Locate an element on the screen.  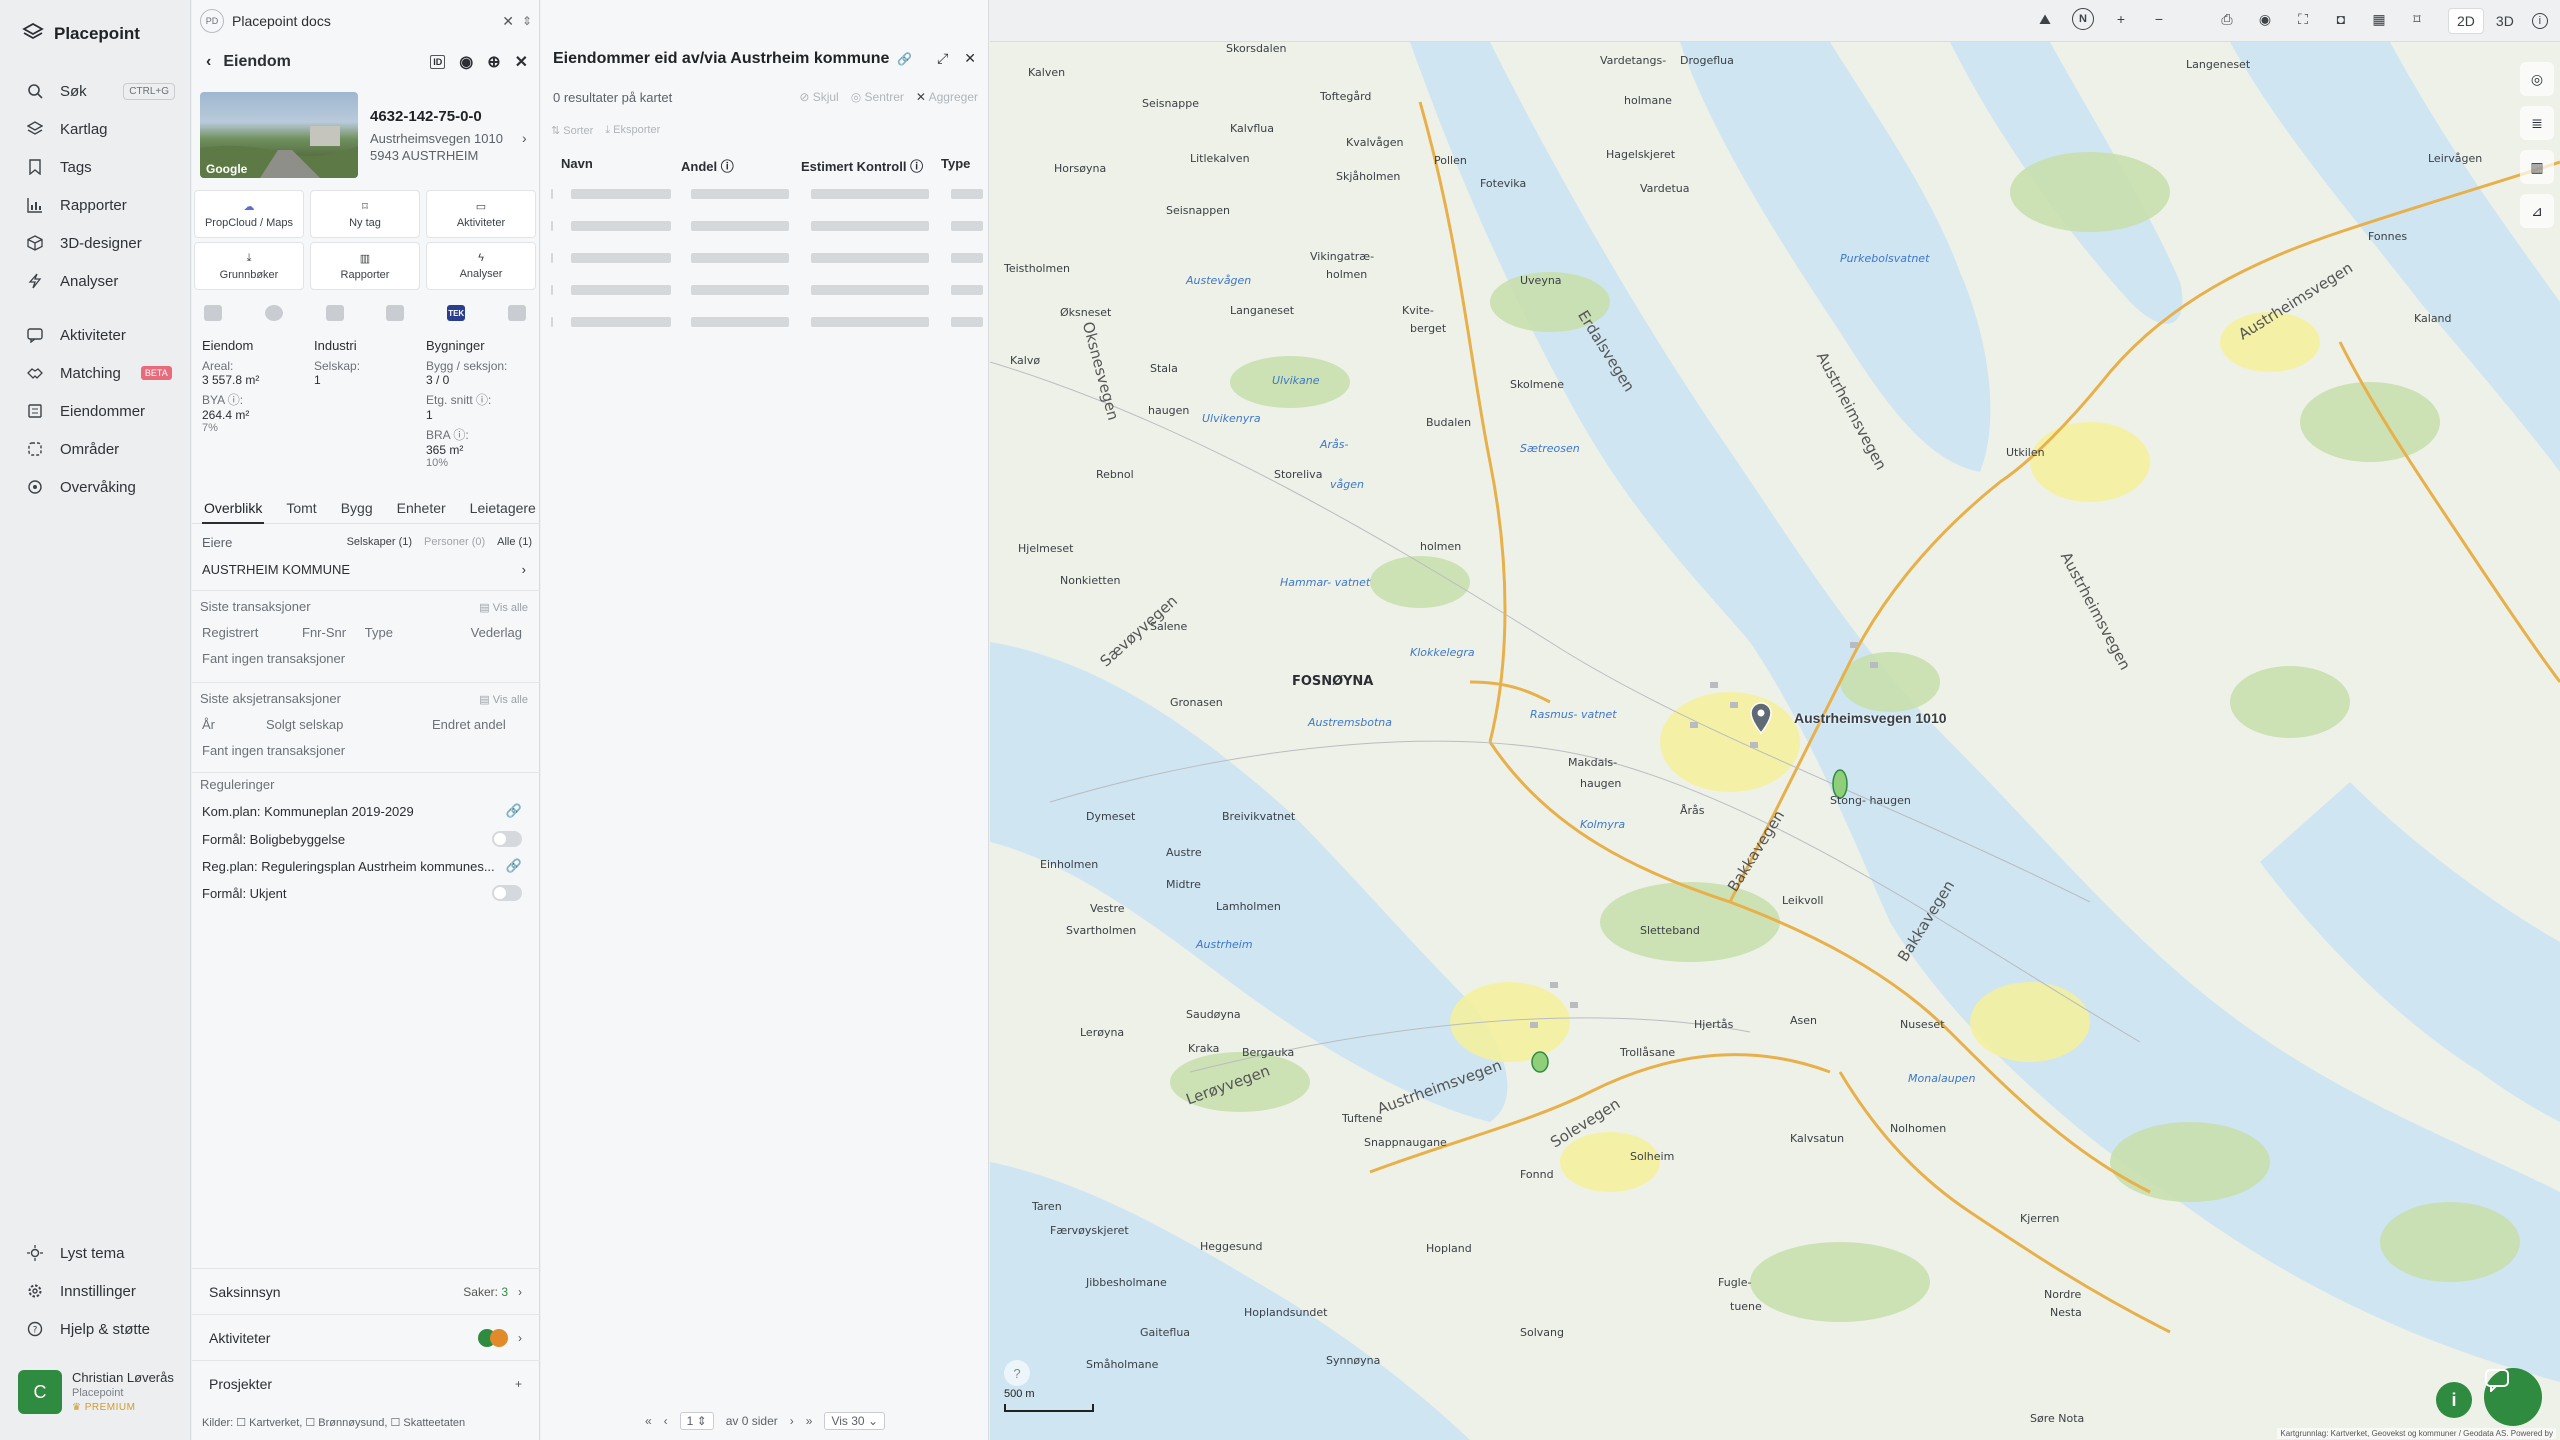
plus-icon: + is located at coordinates (518, 1384).